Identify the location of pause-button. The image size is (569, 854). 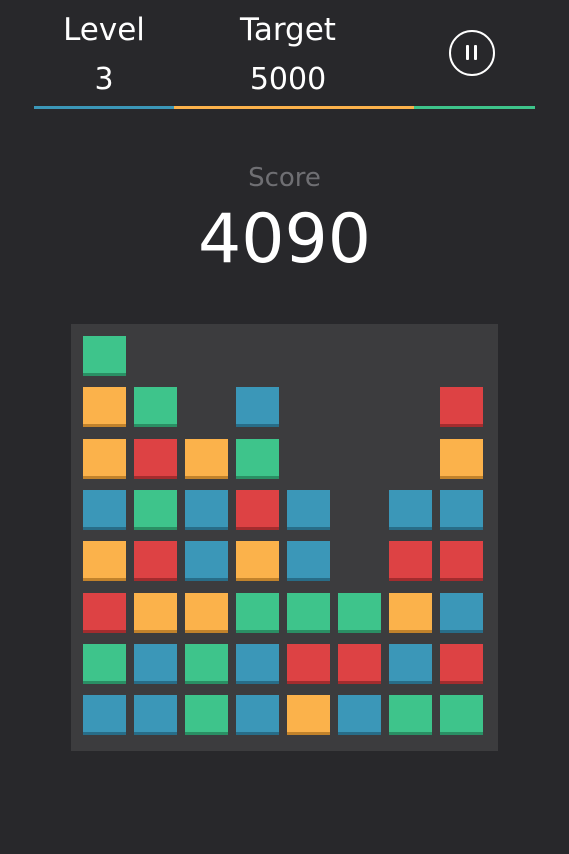
(472, 53).